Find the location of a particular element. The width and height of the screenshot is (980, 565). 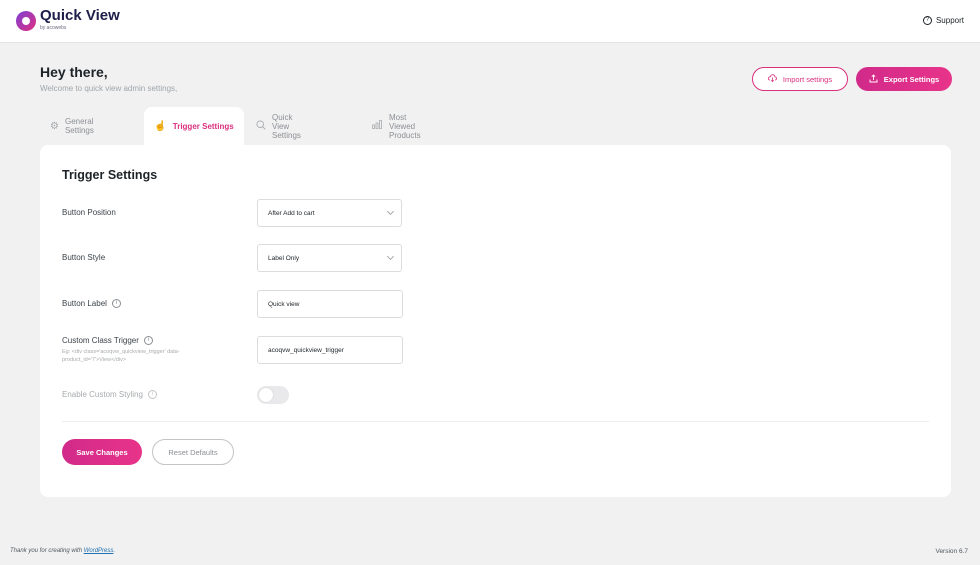

tab-label: Quick View Settings is located at coordinates (286, 126).